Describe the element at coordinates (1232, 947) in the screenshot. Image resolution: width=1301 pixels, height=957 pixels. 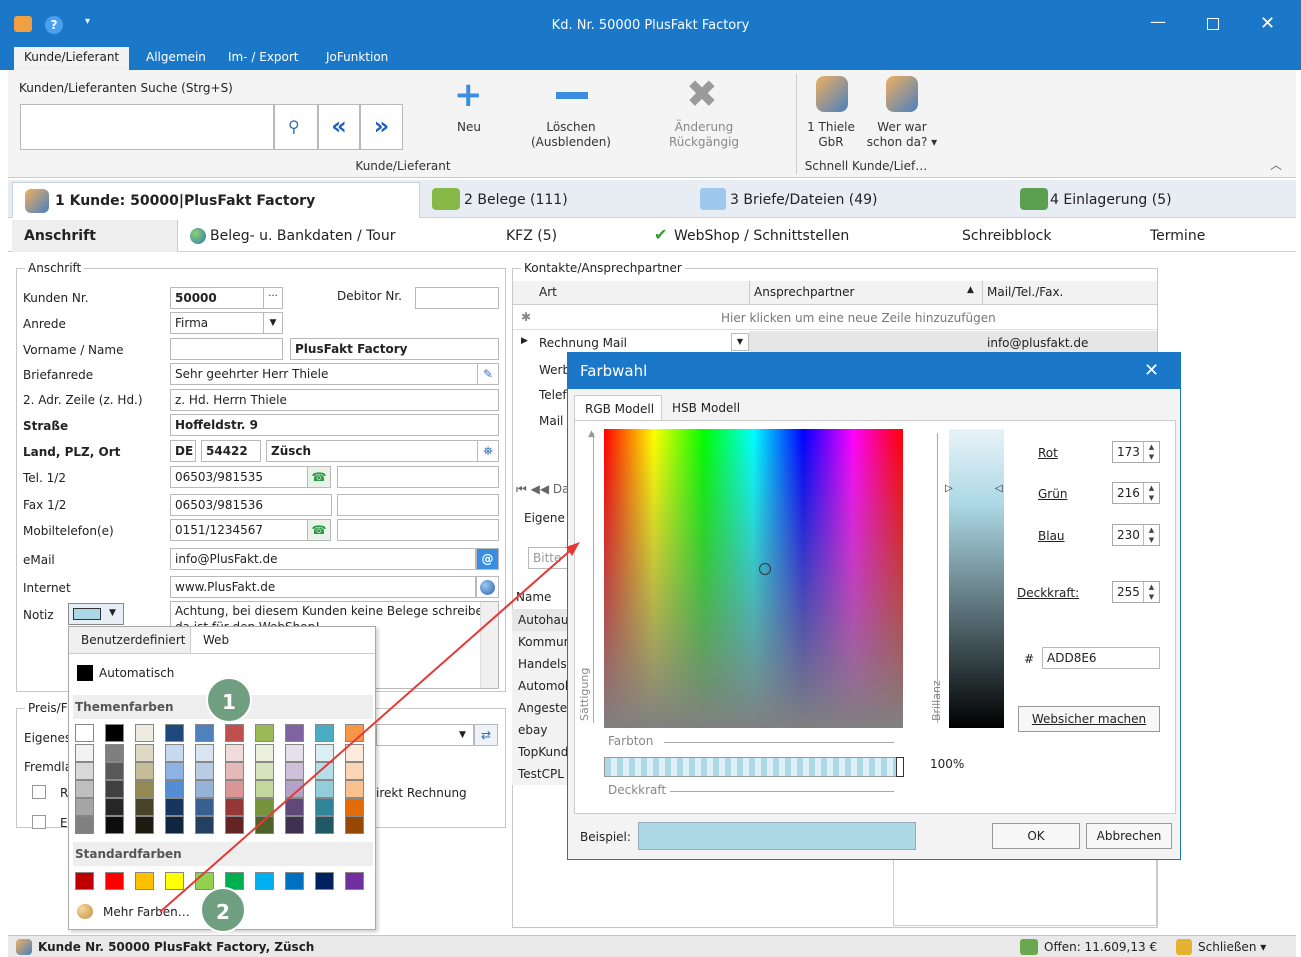
I see `status-schliessen: Schließen ▾` at that location.